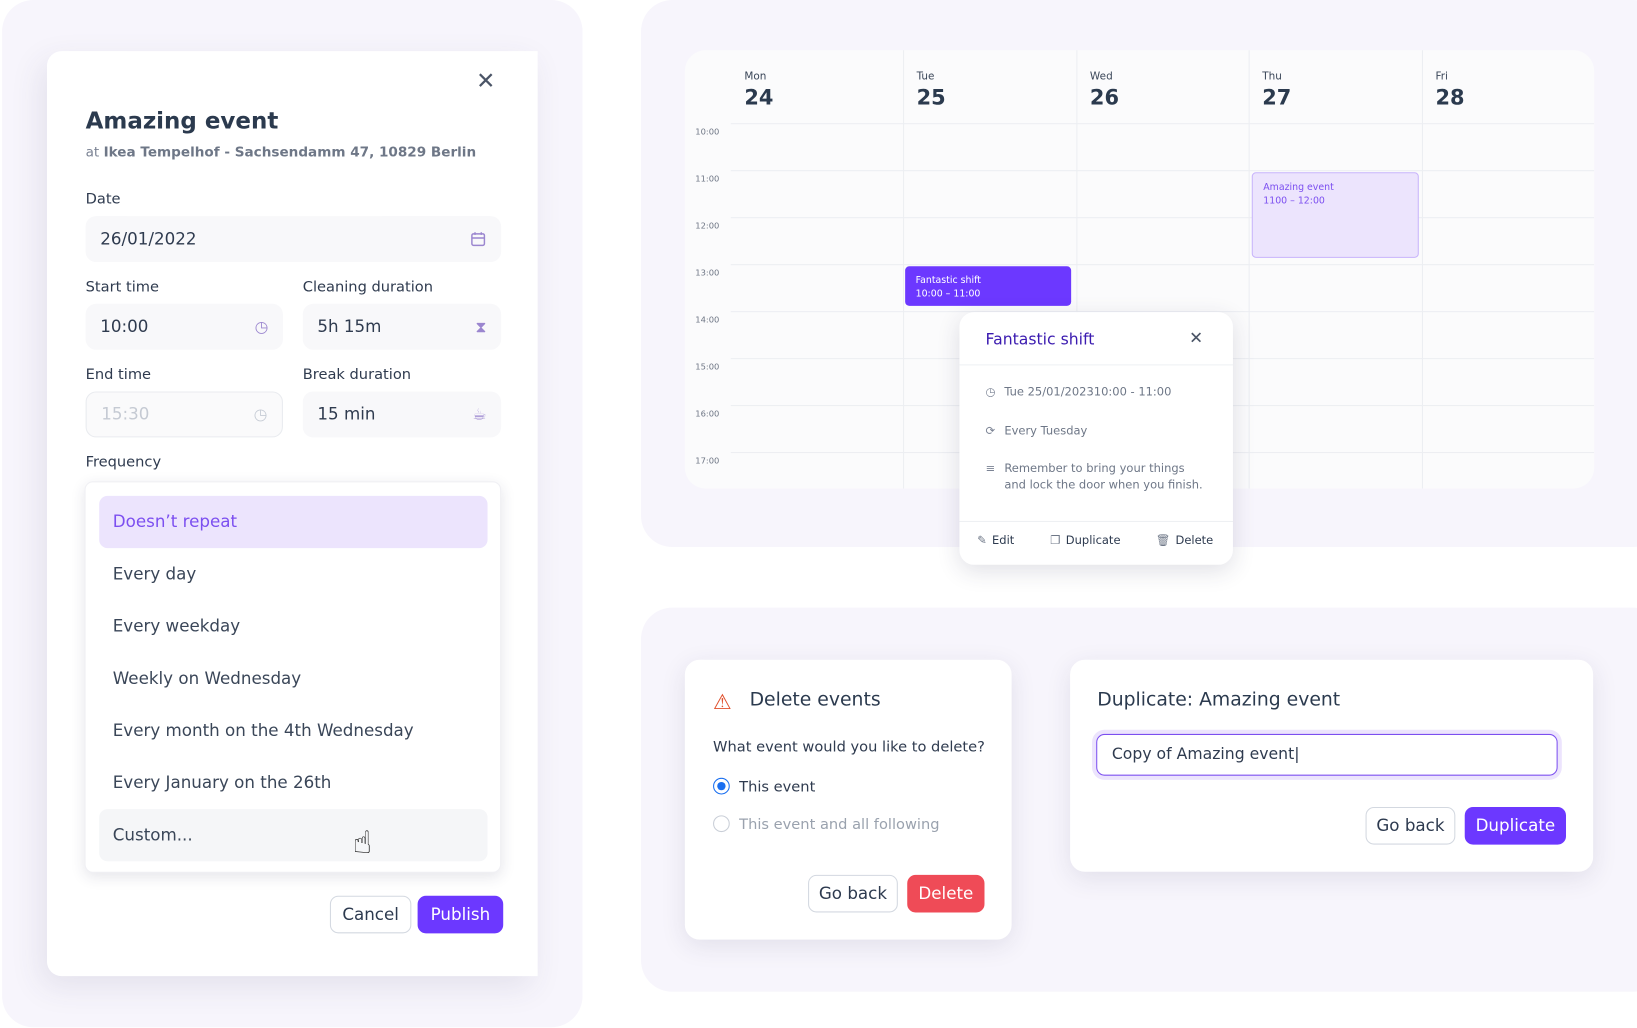 This screenshot has height=1028, width=1637. Describe the element at coordinates (755, 76) in the screenshot. I see `day-name: Mon` at that location.